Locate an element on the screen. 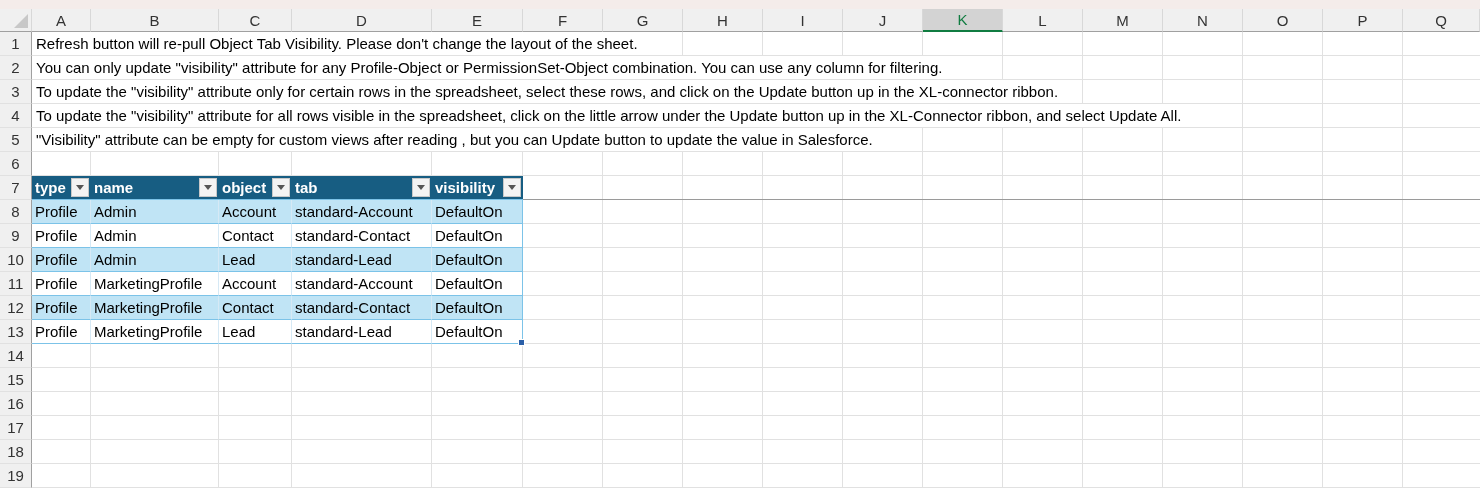  row-header: 2 is located at coordinates (16, 68).